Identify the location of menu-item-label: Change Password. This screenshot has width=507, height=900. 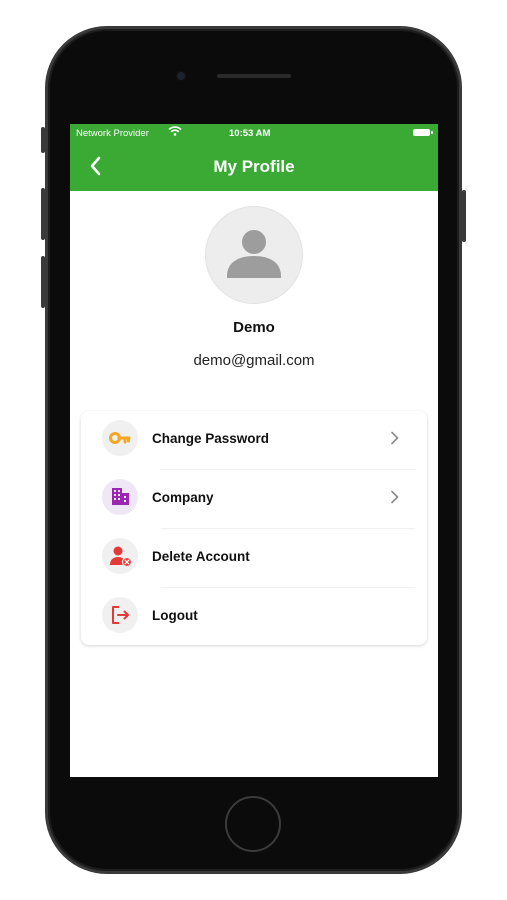
(211, 438).